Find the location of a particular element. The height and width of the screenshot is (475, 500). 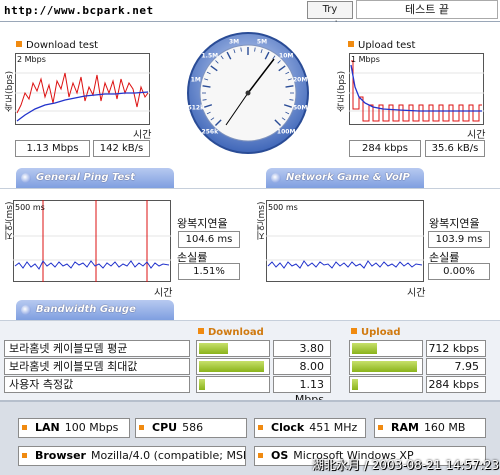

download-title: Download test is located at coordinates (57, 45).